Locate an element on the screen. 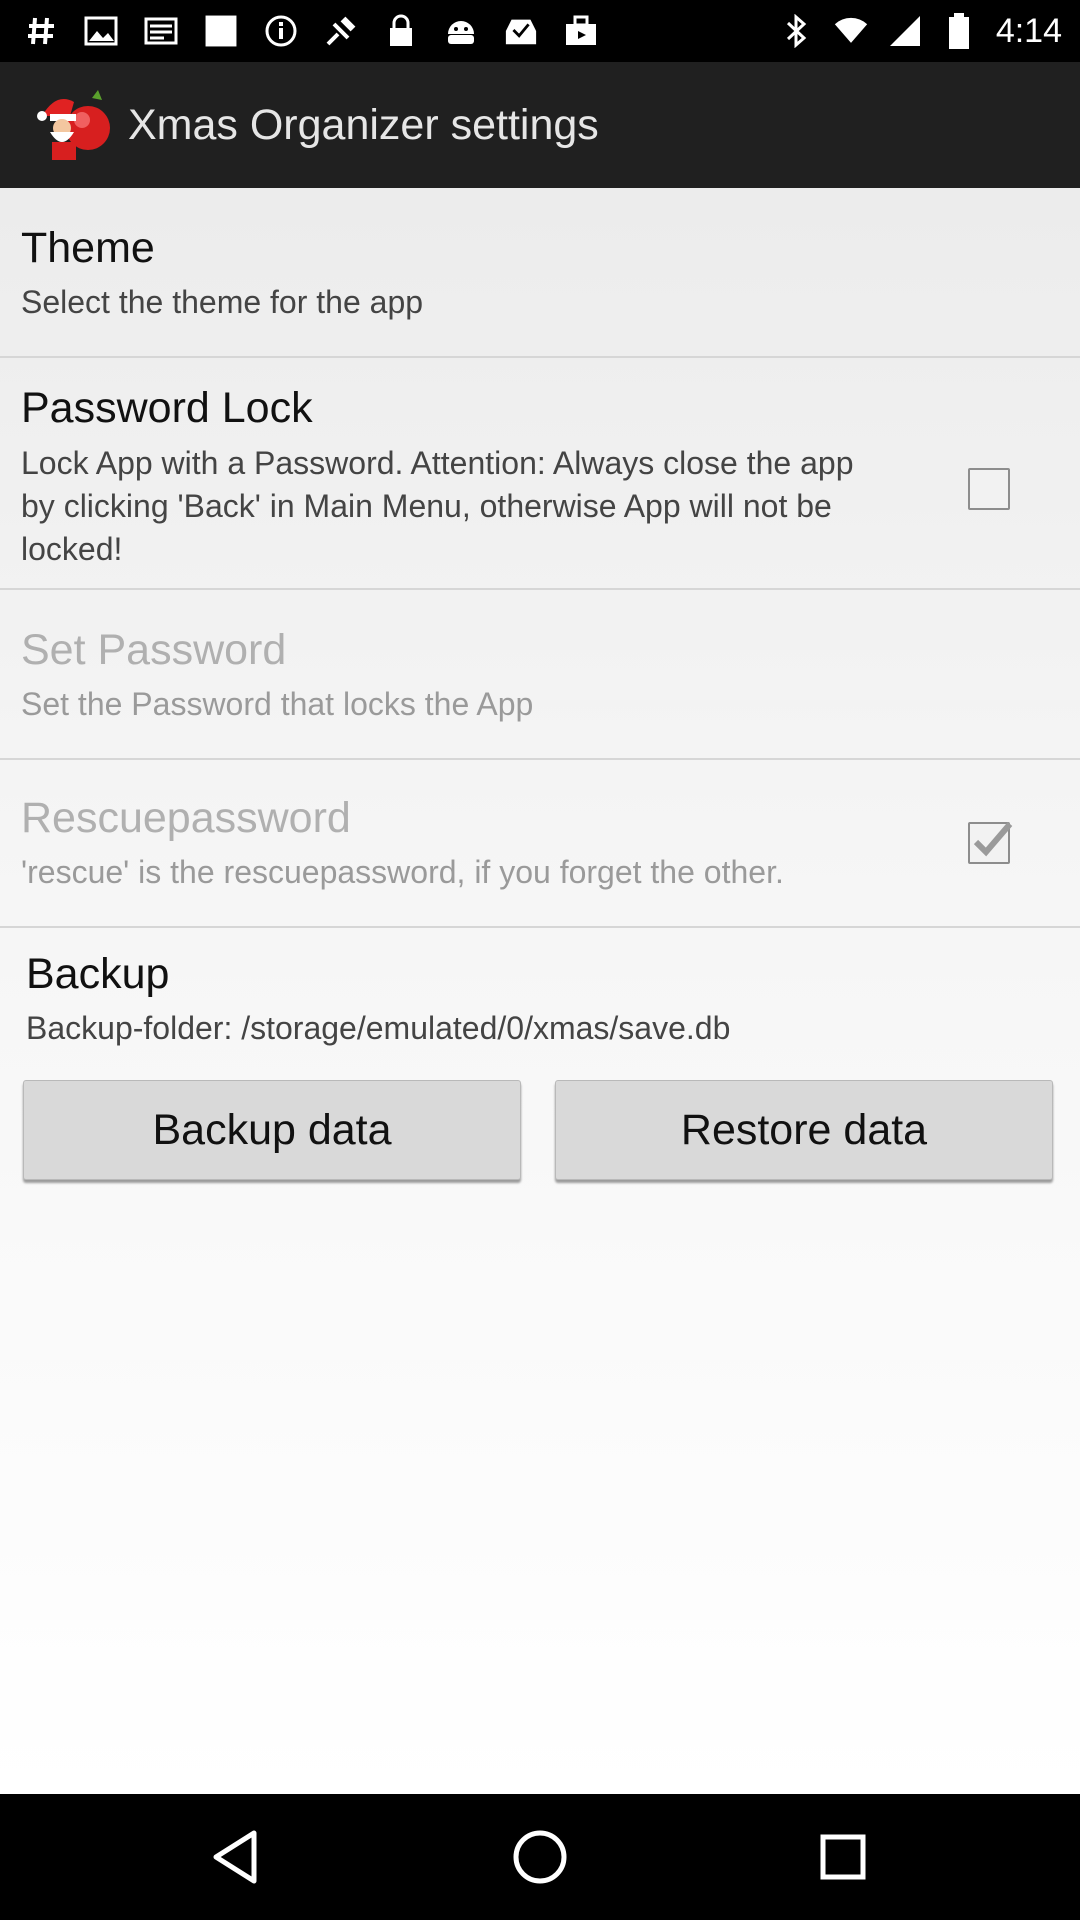  clock: 4:14 is located at coordinates (1028, 30).